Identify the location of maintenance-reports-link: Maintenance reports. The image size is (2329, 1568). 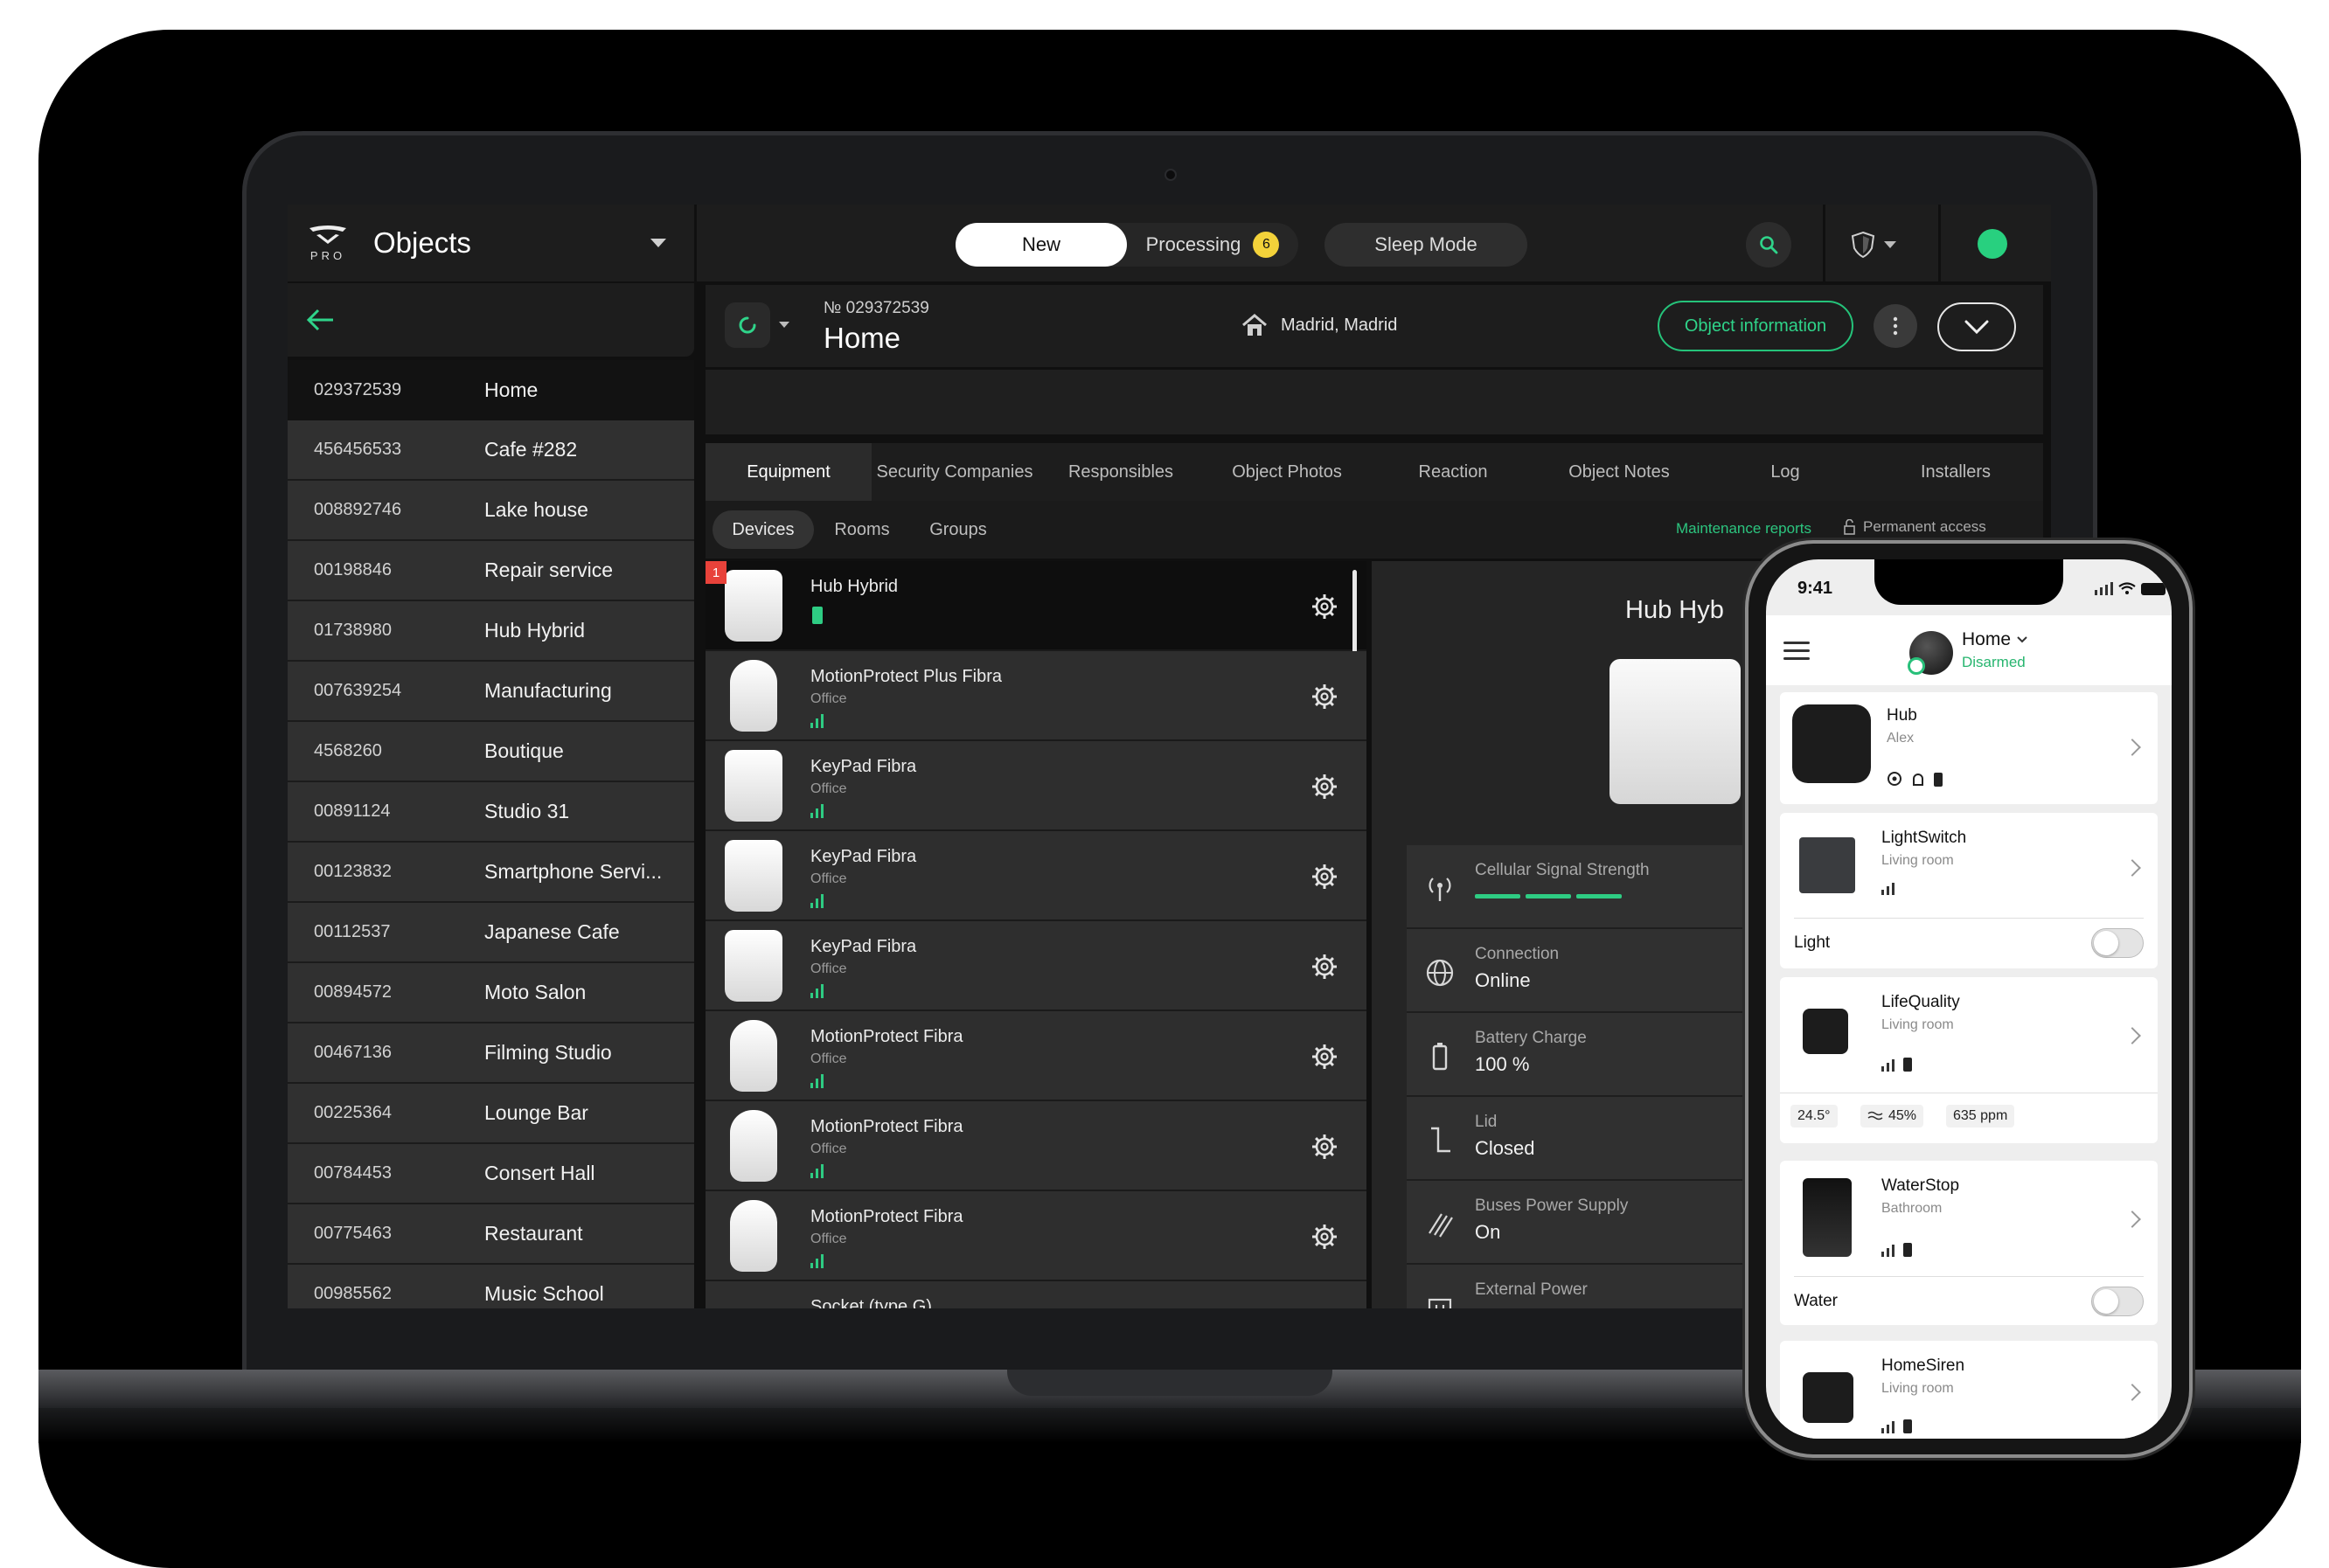
(1744, 529).